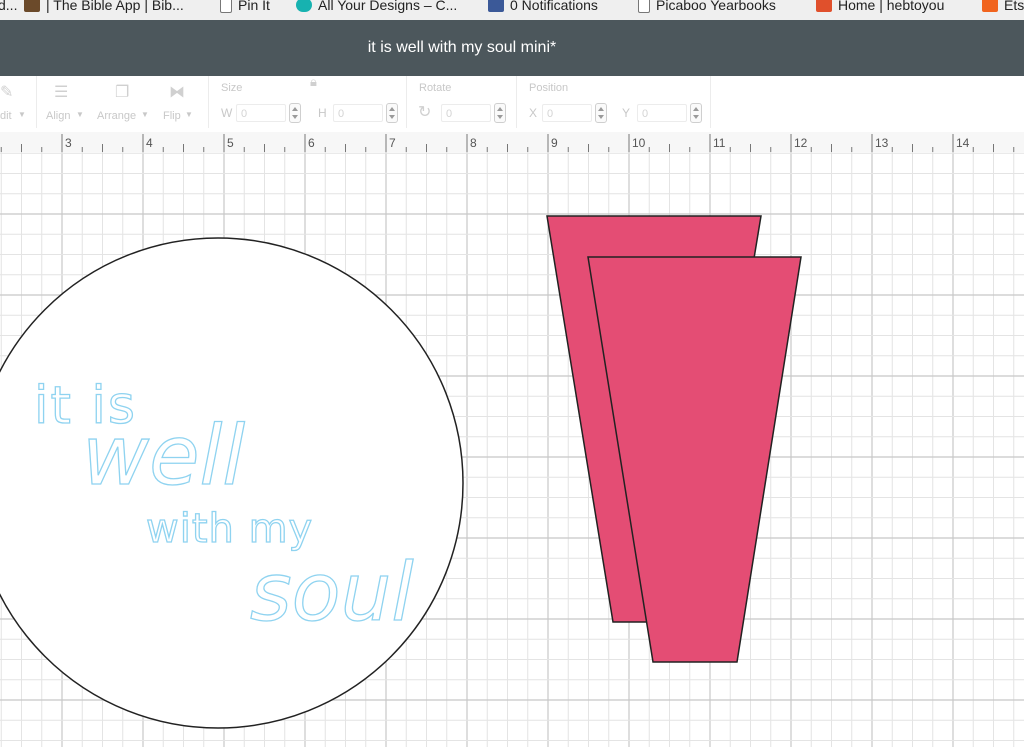 This screenshot has height=747, width=1024. I want to click on edit-icon: ✎, so click(7, 92).